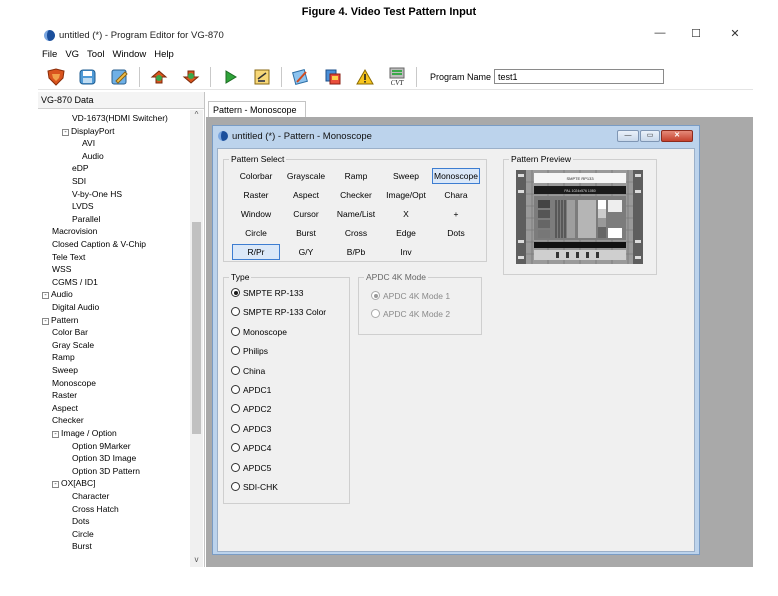 Image resolution: width=778 pixels, height=596 pixels. What do you see at coordinates (88, 131) in the screenshot?
I see `tree-item-displayport: - DisplayPort` at bounding box center [88, 131].